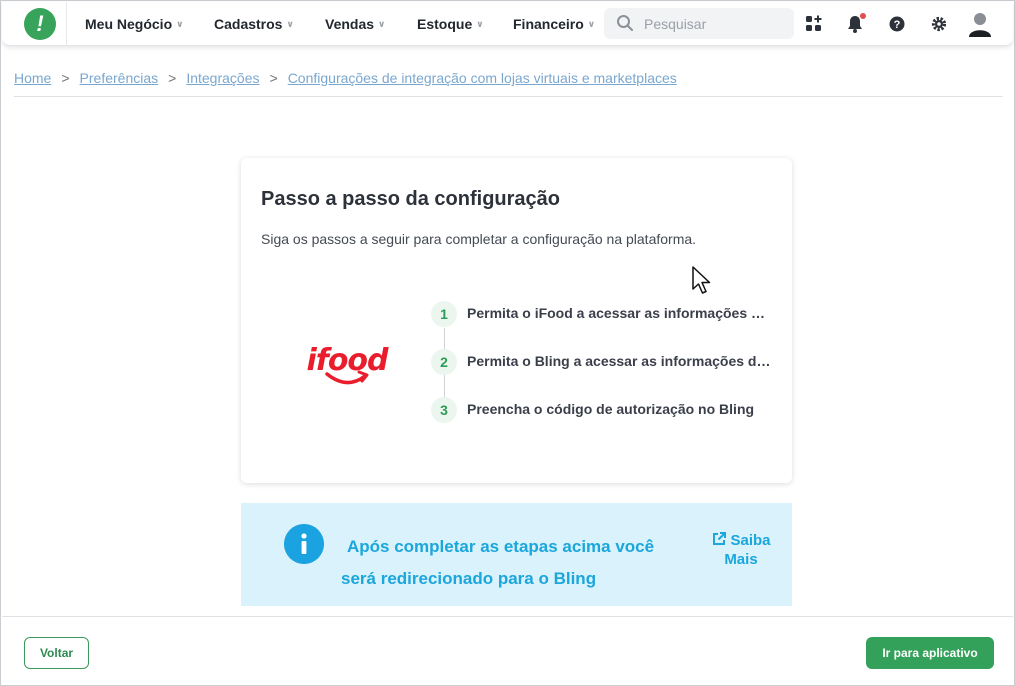 This screenshot has width=1015, height=686. What do you see at coordinates (814, 24) in the screenshot?
I see `apps-icon` at bounding box center [814, 24].